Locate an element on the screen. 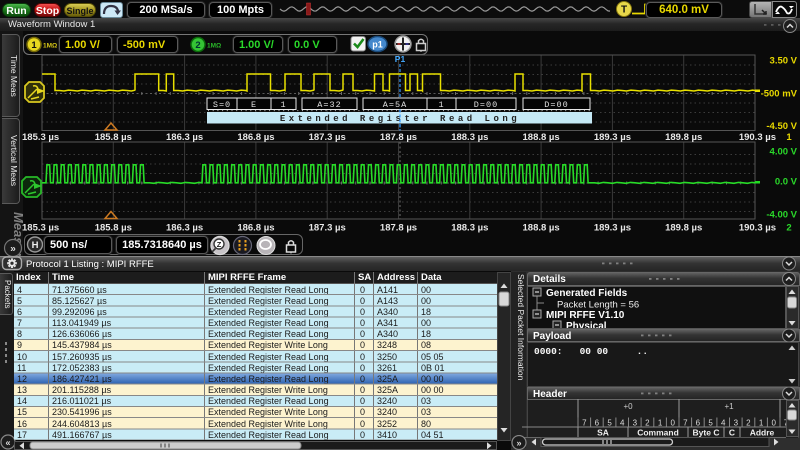 The width and height of the screenshot is (800, 450). svg-text: +1 is located at coordinates (729, 406).